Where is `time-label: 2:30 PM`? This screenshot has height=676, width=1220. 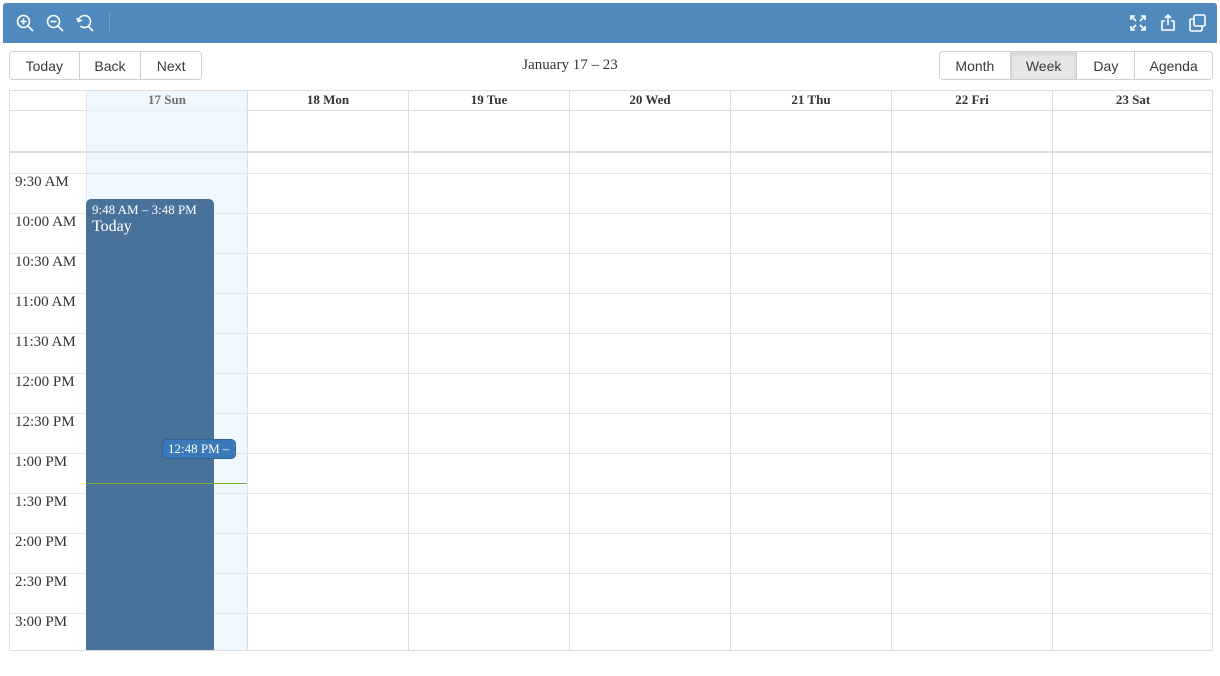 time-label: 2:30 PM is located at coordinates (41, 582).